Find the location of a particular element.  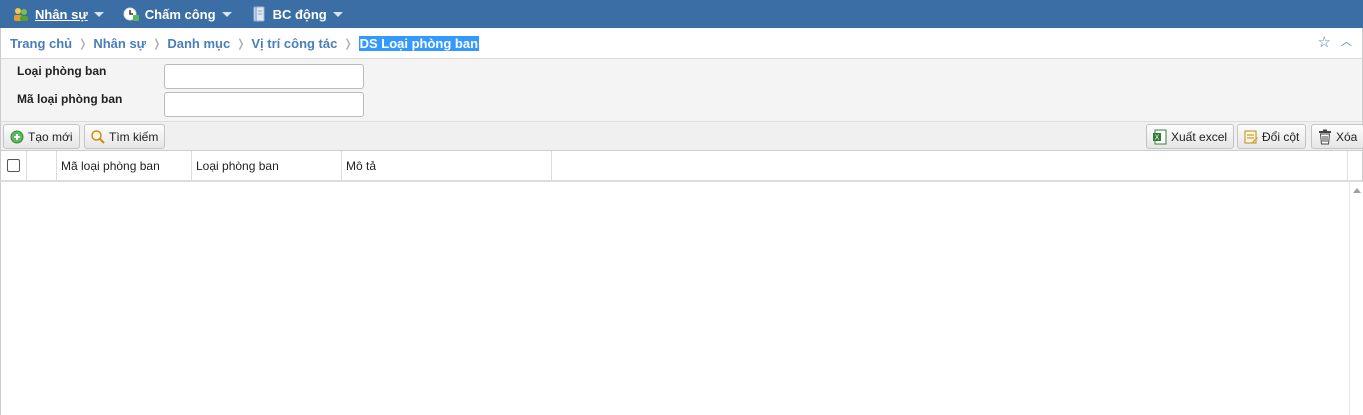

loai-phong-ban-input is located at coordinates (264, 76).